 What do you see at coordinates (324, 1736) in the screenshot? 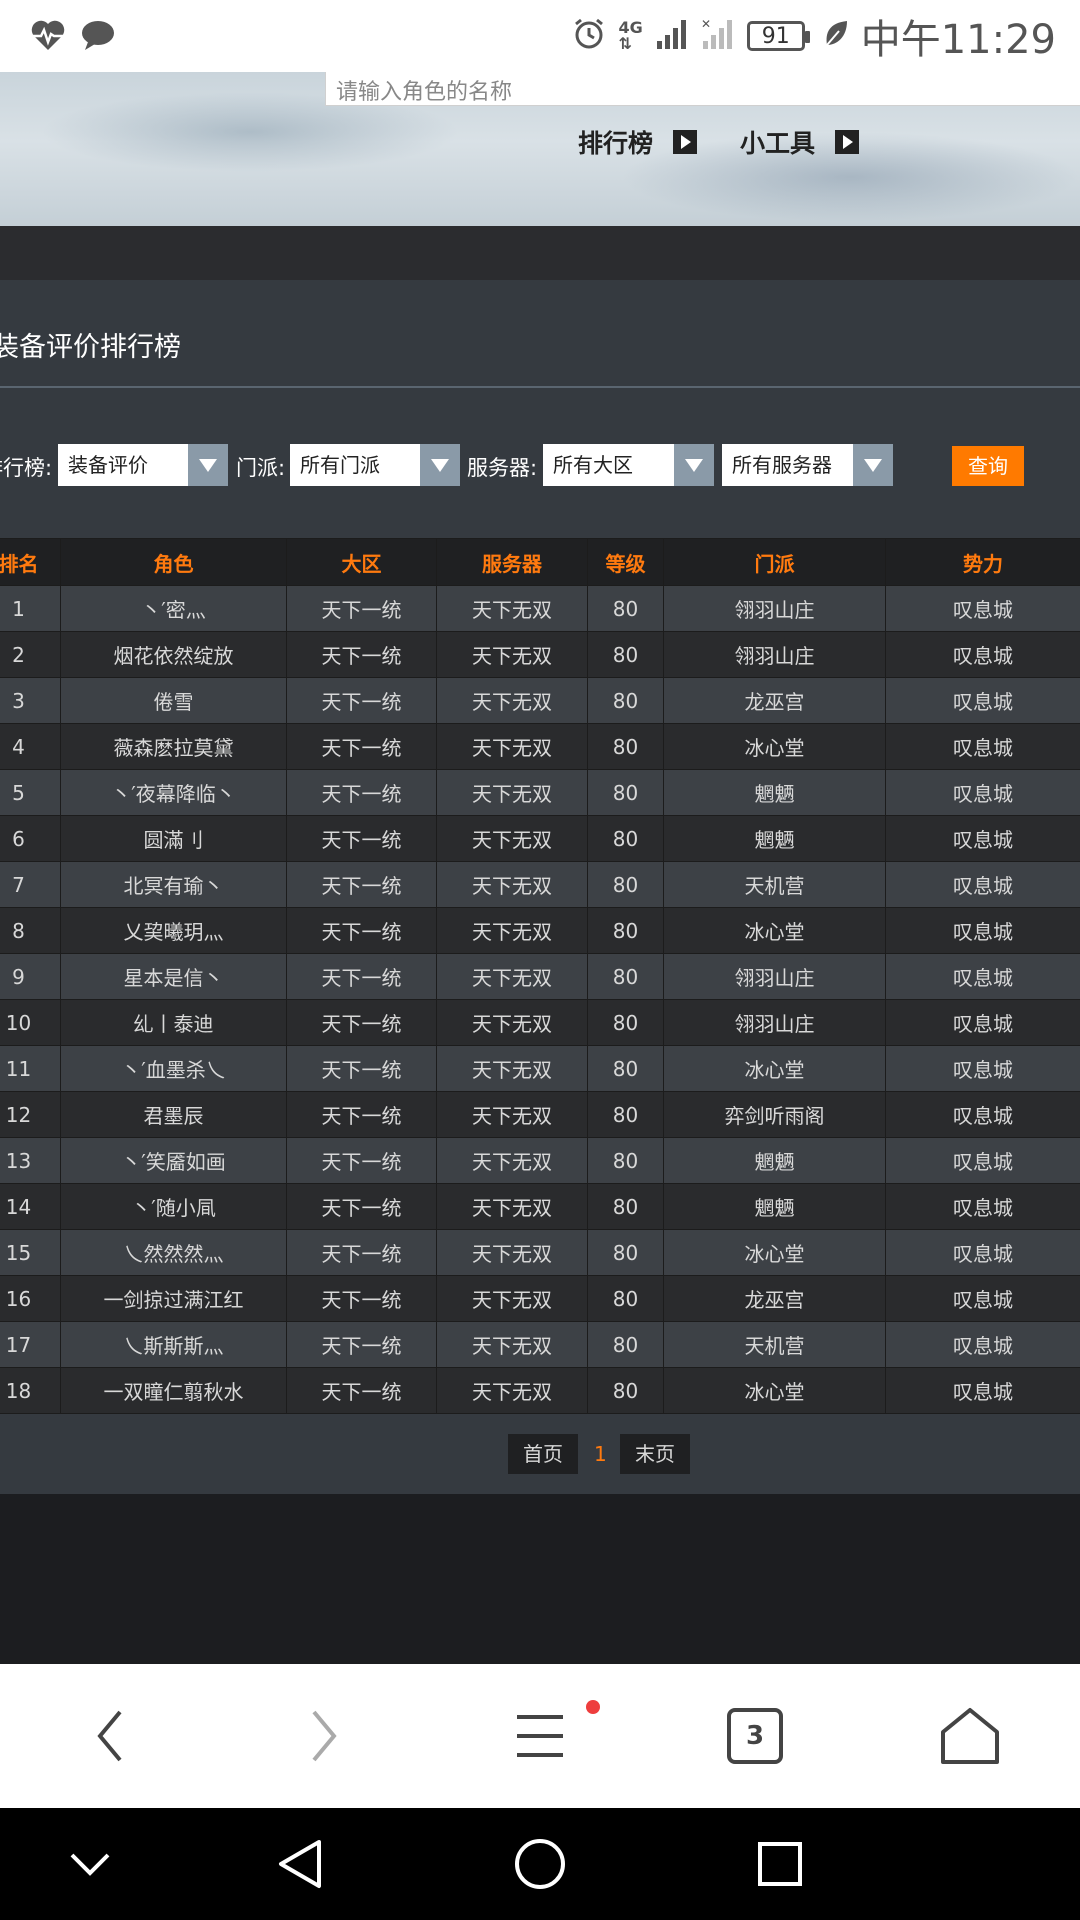
I see `forward-icon` at bounding box center [324, 1736].